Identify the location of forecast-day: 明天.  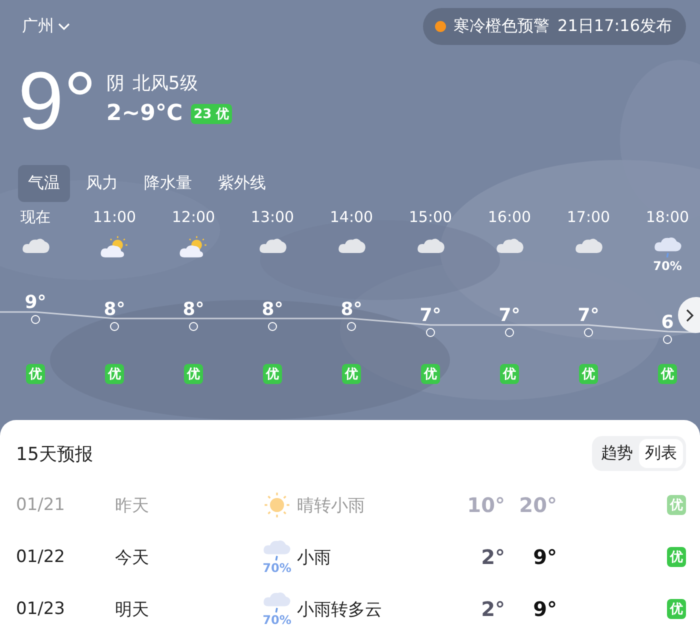
(186, 609).